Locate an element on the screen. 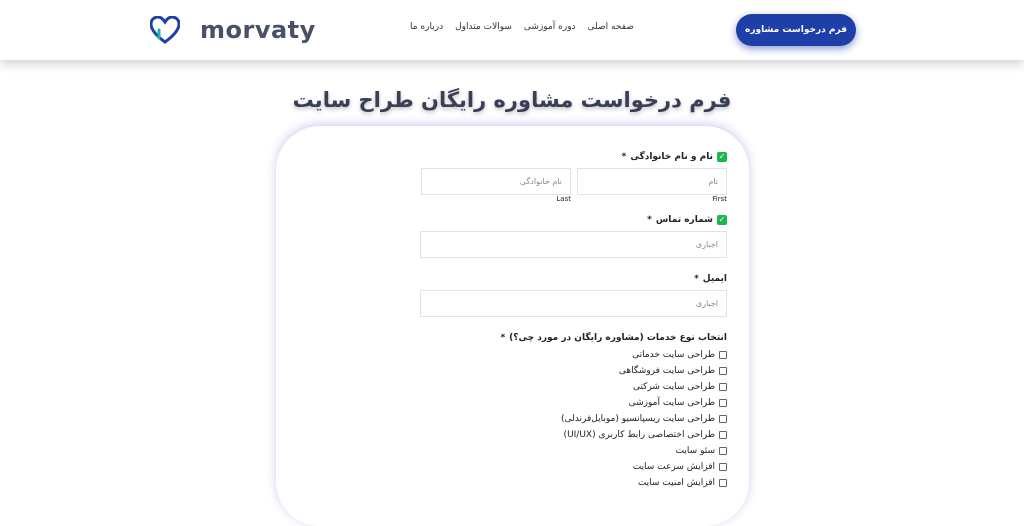 Image resolution: width=1024 pixels, height=526 pixels. phone-label: شماره تماس is located at coordinates (684, 220).